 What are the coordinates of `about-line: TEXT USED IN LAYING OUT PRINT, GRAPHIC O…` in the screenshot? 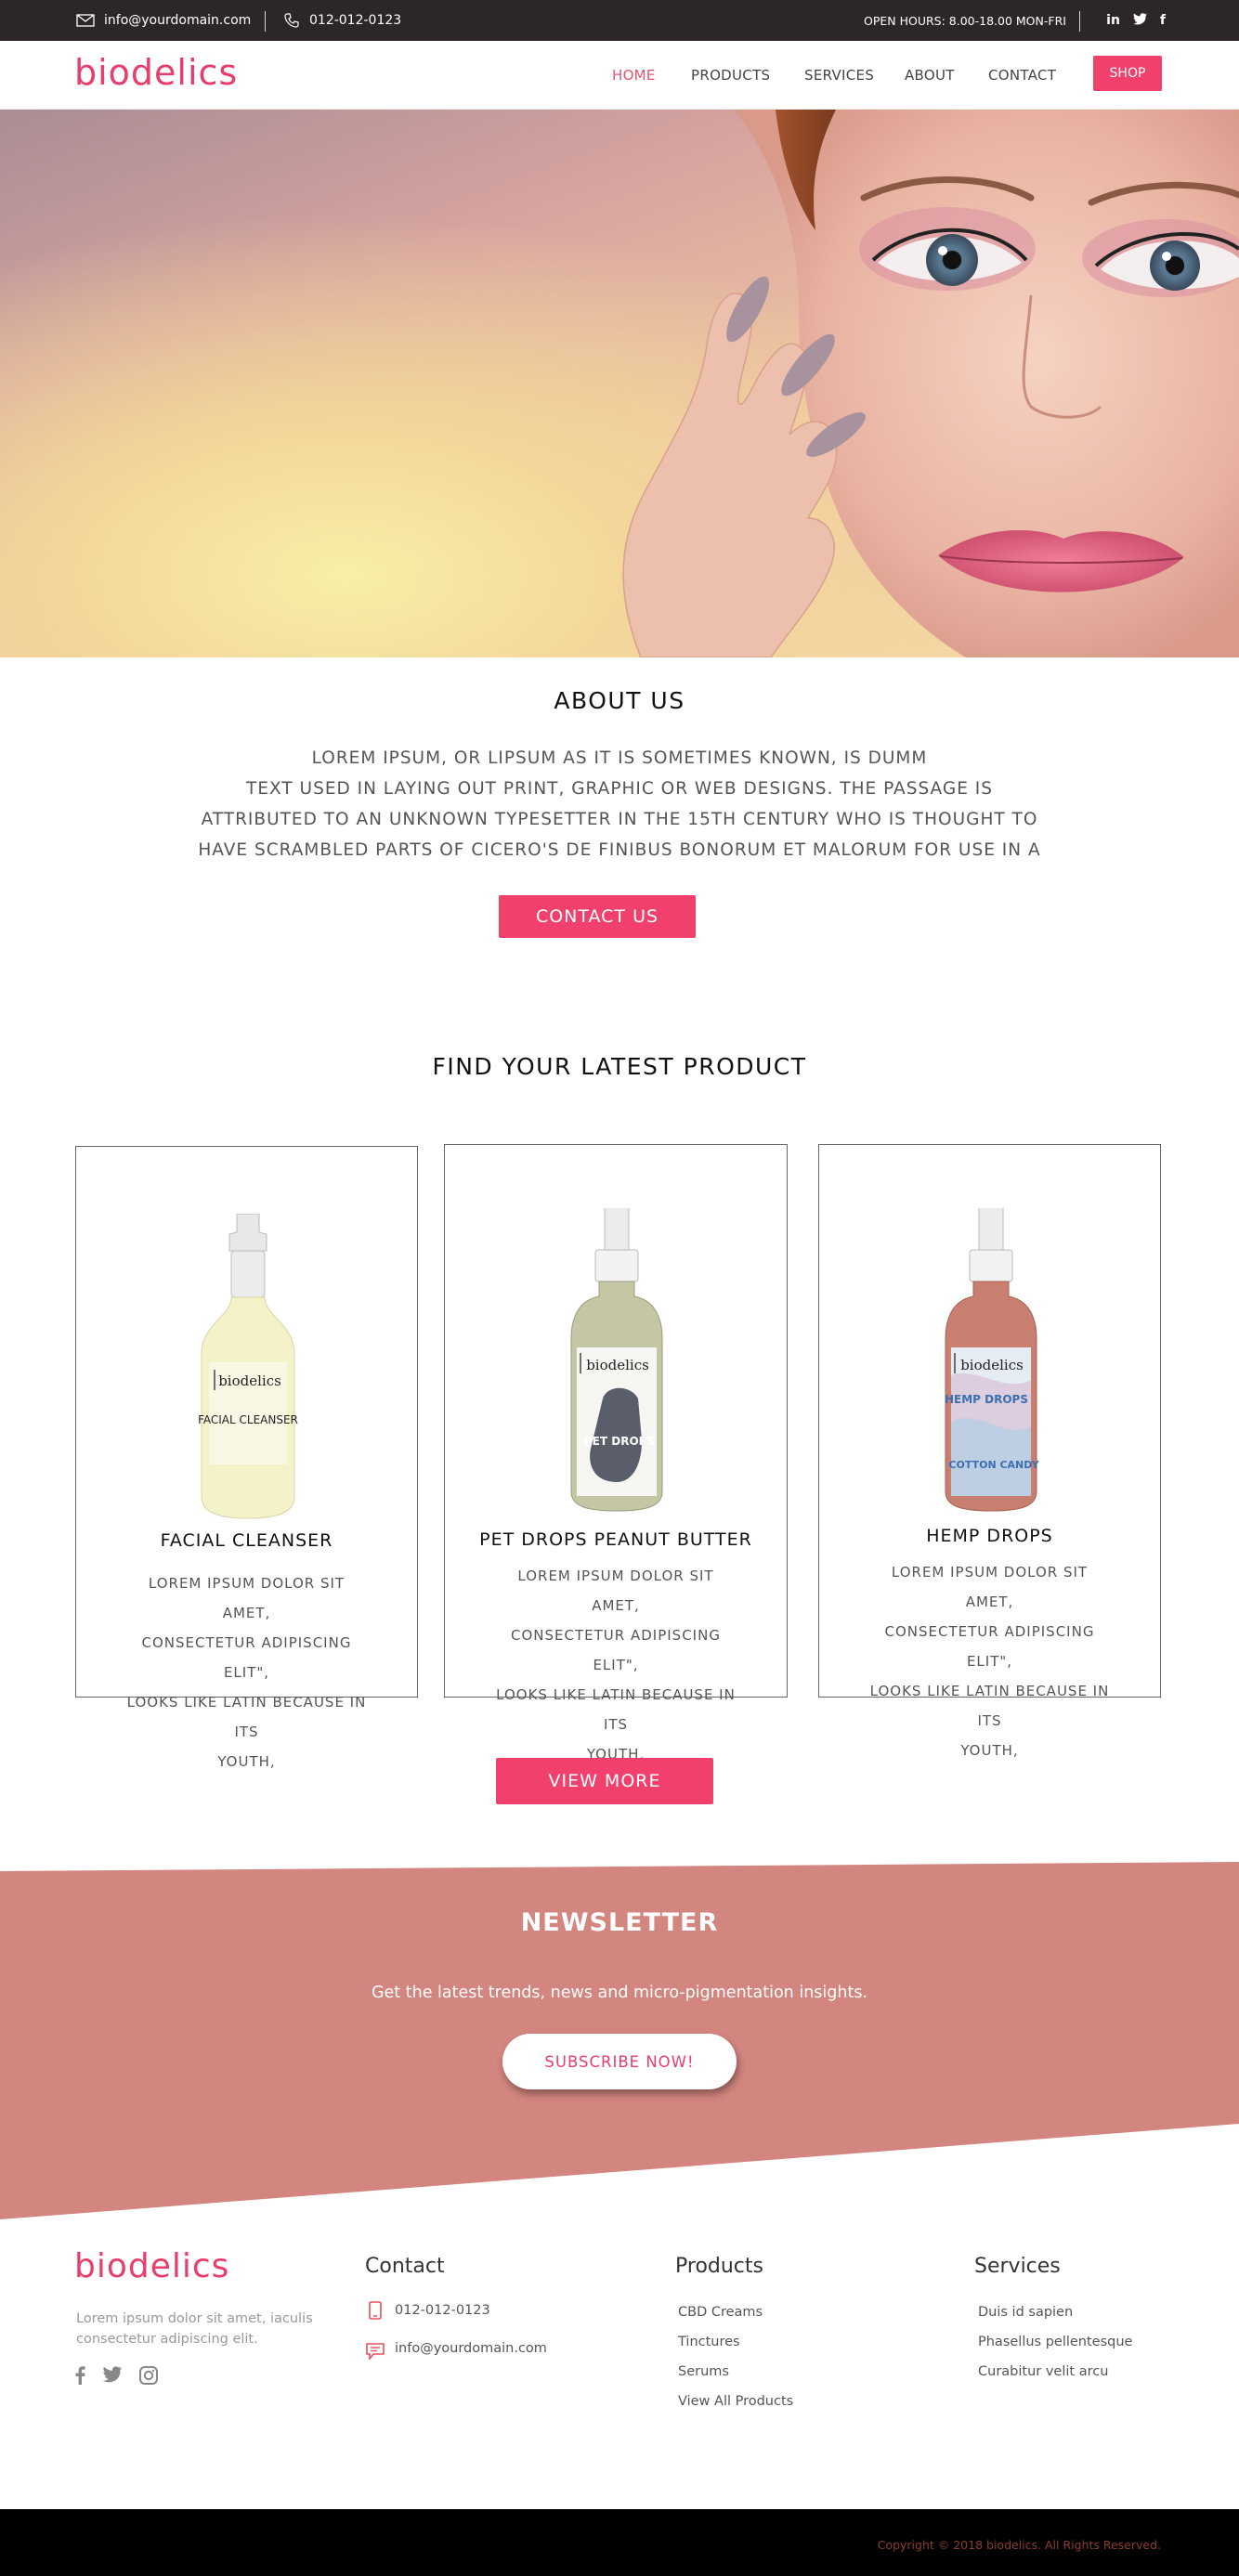 It's located at (619, 789).